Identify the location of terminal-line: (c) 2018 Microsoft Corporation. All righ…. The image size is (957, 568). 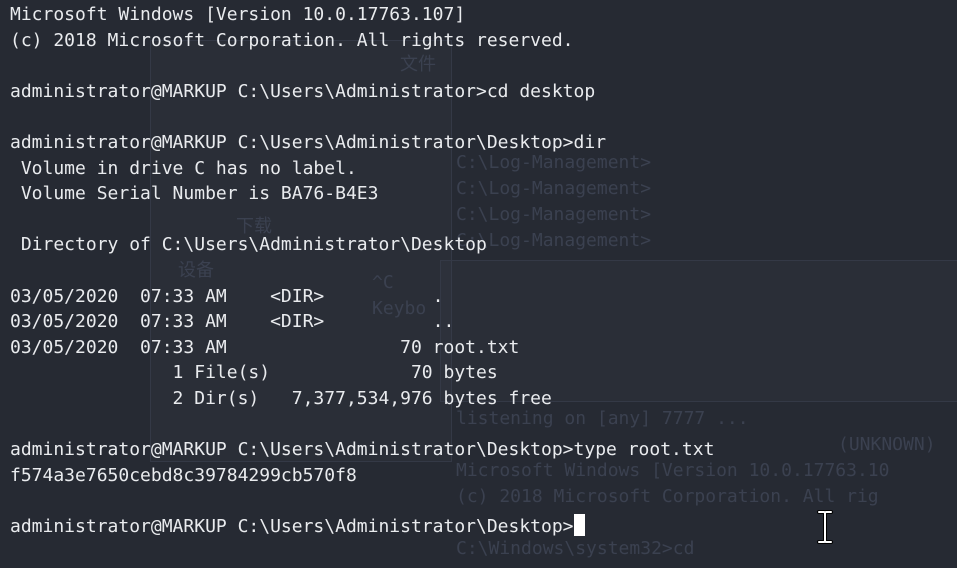
(292, 40).